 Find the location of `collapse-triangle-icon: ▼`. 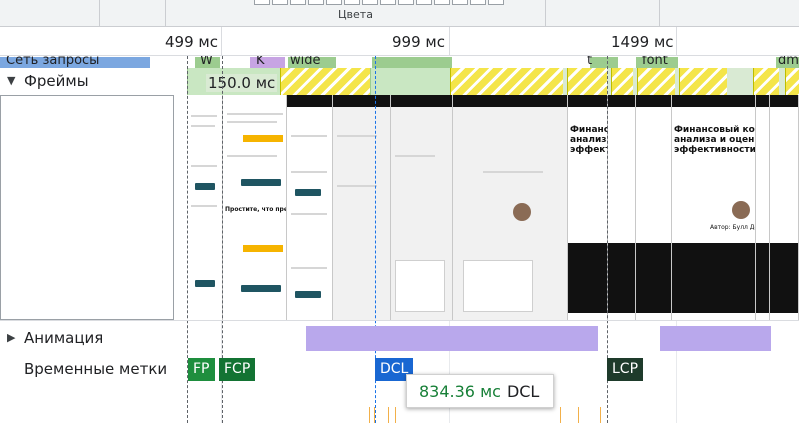

collapse-triangle-icon: ▼ is located at coordinates (11, 80).